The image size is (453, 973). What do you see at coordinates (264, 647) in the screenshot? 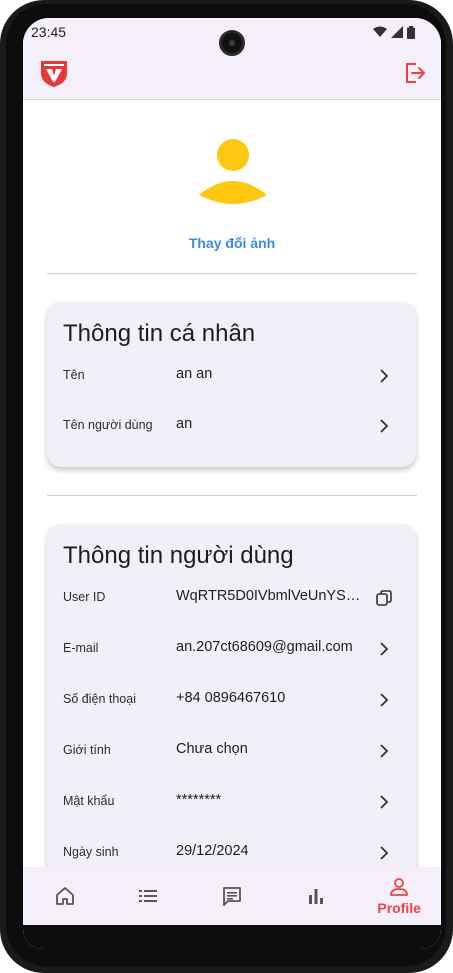
I see `row-value: an.207ct68609@gmail.com` at bounding box center [264, 647].